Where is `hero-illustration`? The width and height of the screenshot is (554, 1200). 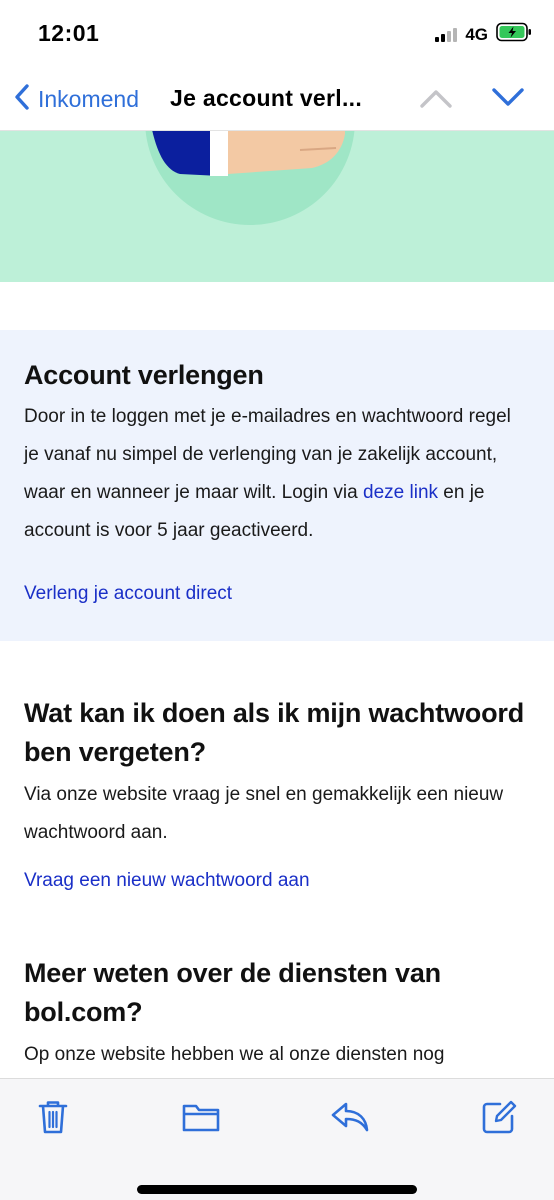
hero-illustration is located at coordinates (277, 206).